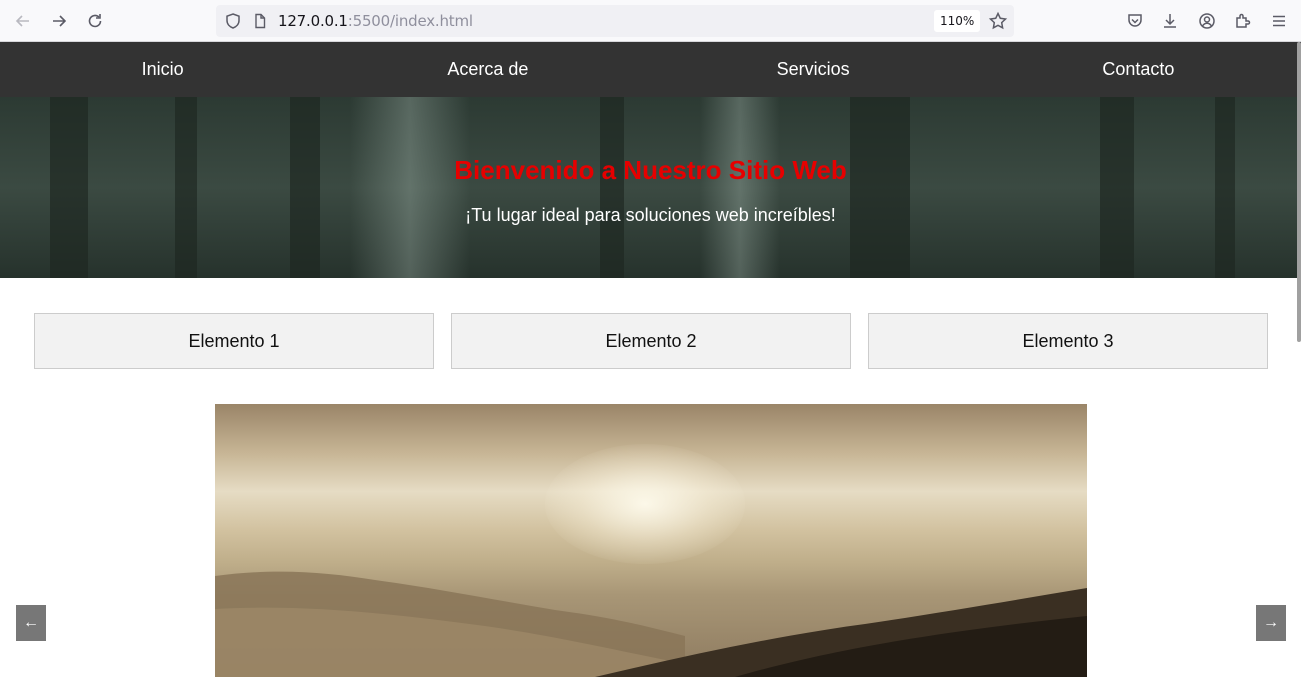 The image size is (1301, 677). Describe the element at coordinates (23, 21) in the screenshot. I see `back-arrow-icon` at that location.